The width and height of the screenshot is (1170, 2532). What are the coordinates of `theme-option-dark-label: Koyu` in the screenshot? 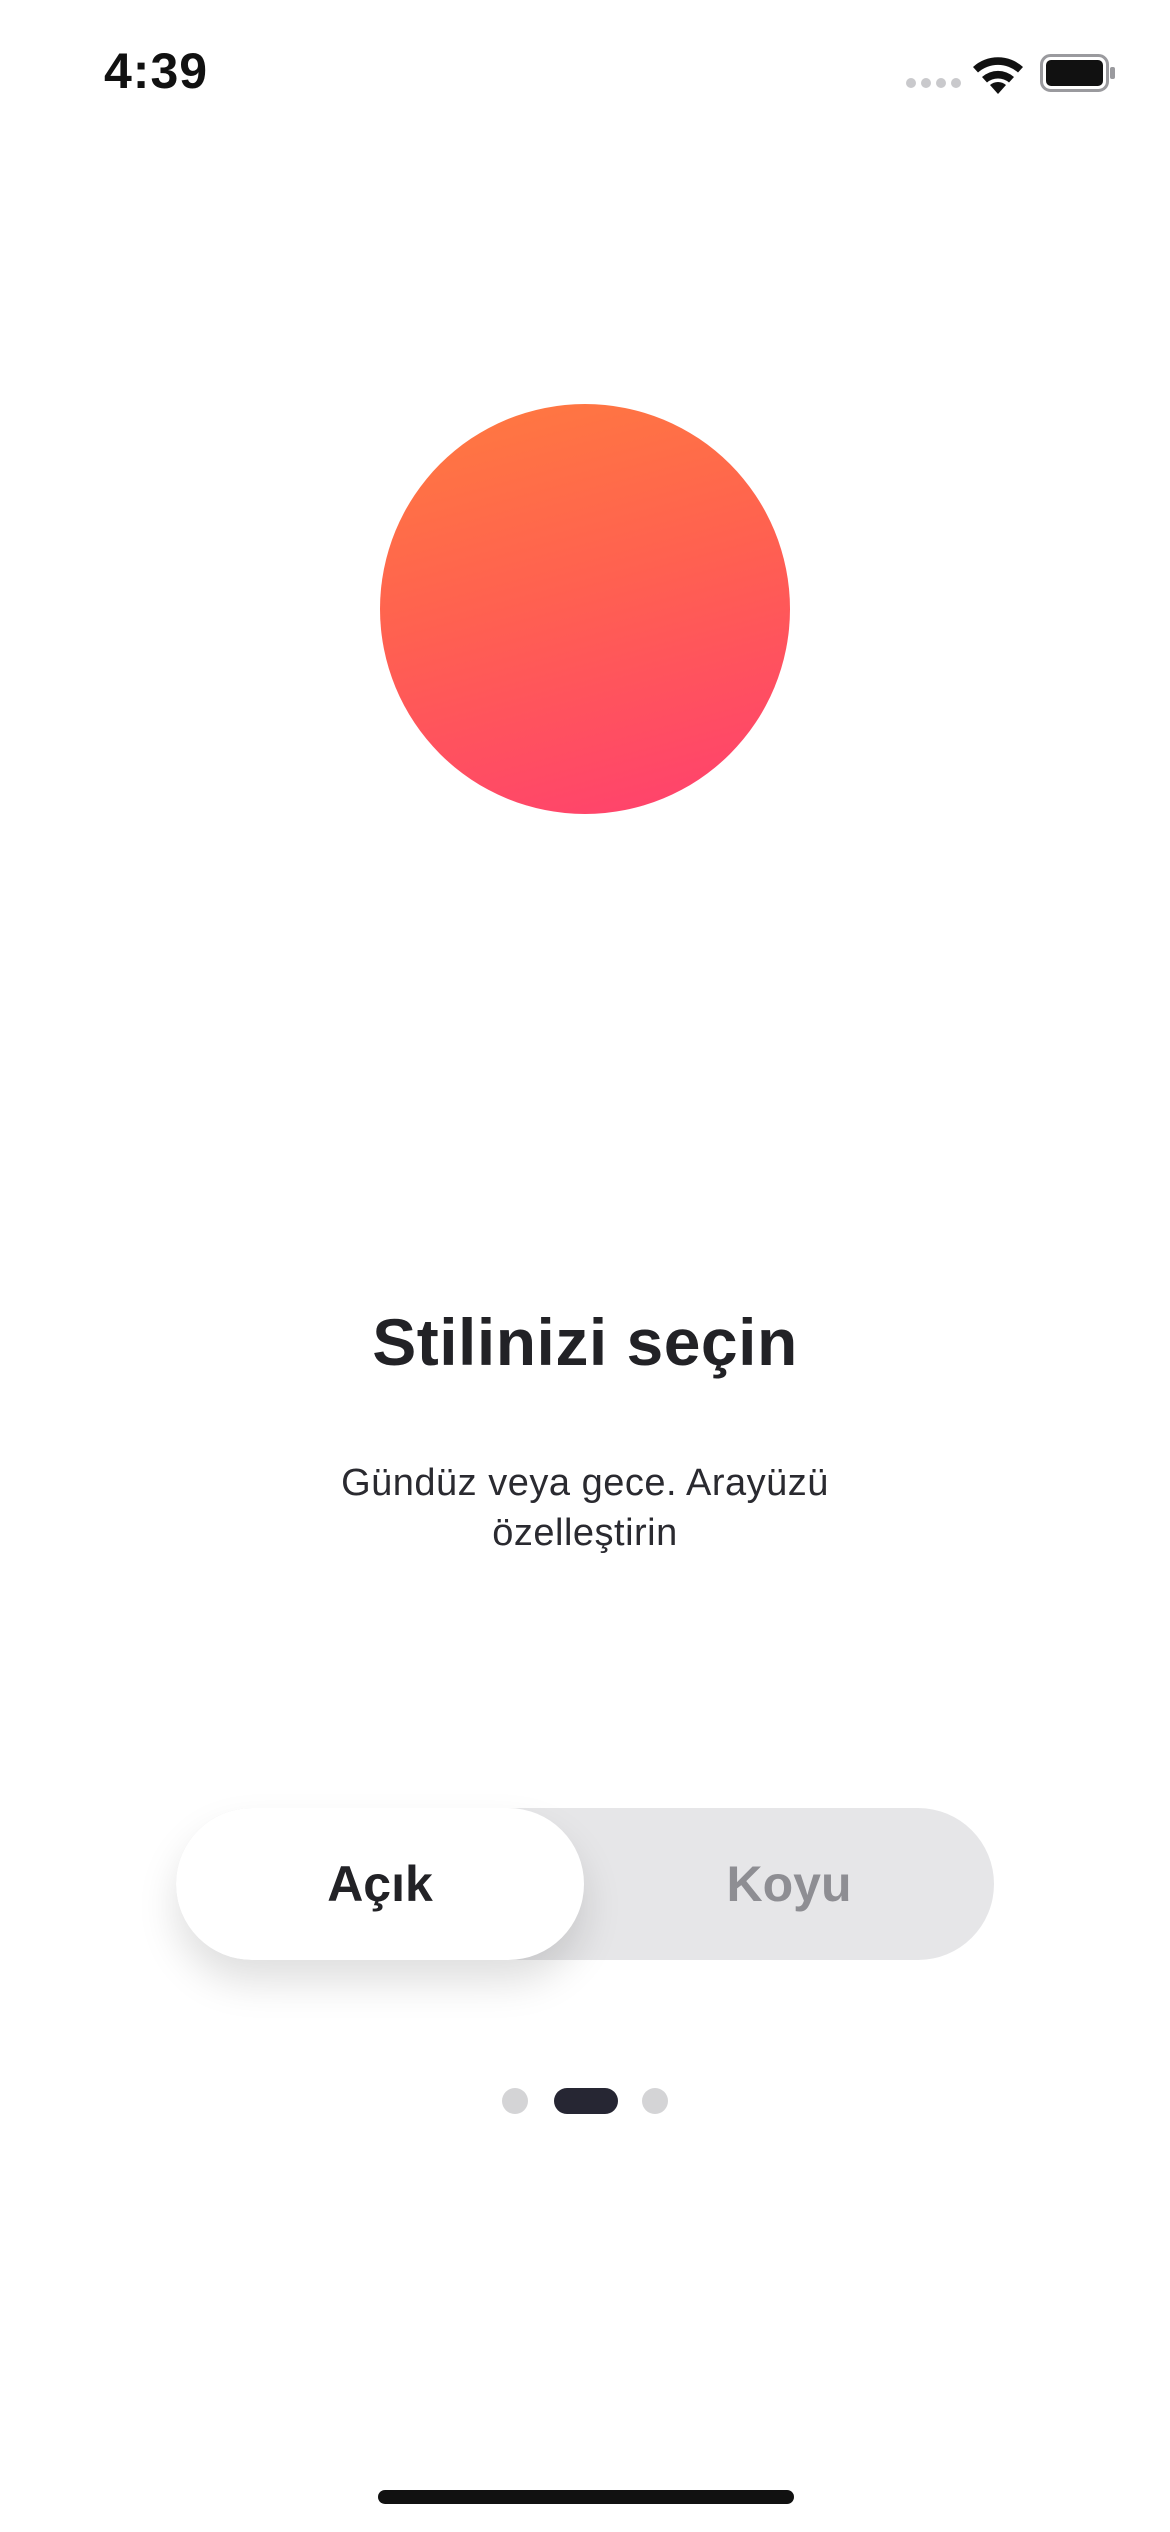 It's located at (789, 1884).